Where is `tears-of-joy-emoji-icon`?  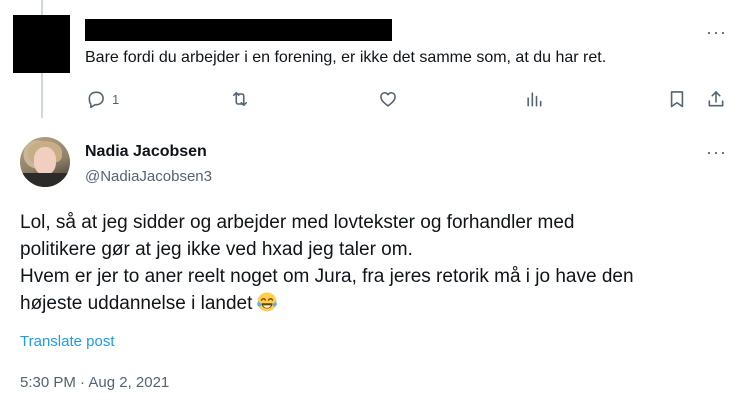
tears-of-joy-emoji-icon is located at coordinates (267, 302).